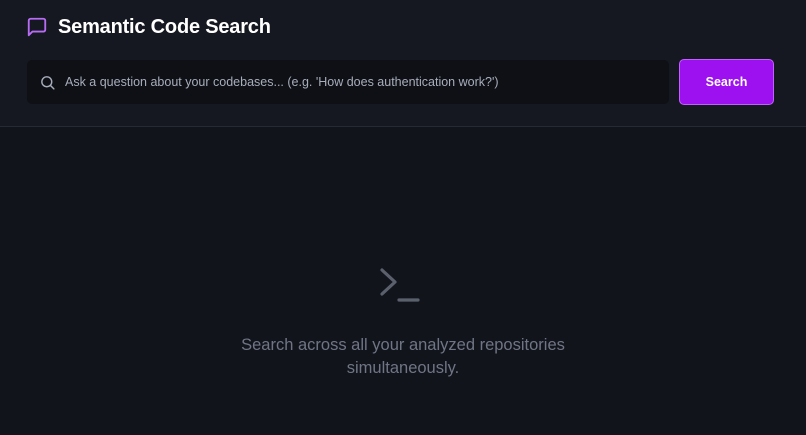 The height and width of the screenshot is (435, 806). I want to click on title-row: Semantic Code Search, so click(148, 27).